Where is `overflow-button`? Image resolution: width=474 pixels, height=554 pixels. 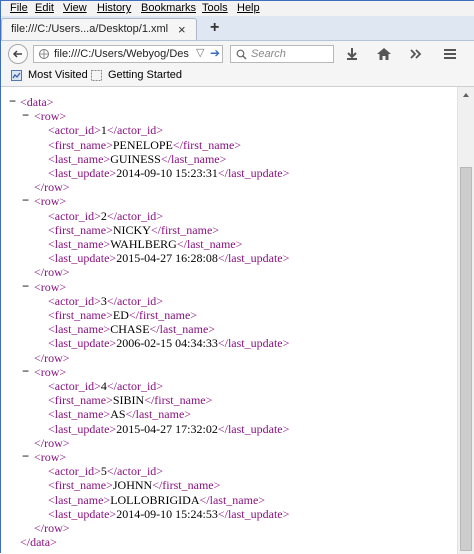
overflow-button is located at coordinates (416, 54).